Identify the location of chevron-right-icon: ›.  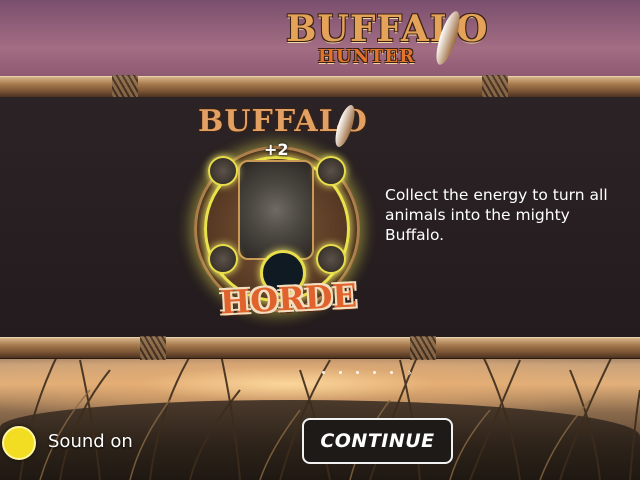
(409, 372).